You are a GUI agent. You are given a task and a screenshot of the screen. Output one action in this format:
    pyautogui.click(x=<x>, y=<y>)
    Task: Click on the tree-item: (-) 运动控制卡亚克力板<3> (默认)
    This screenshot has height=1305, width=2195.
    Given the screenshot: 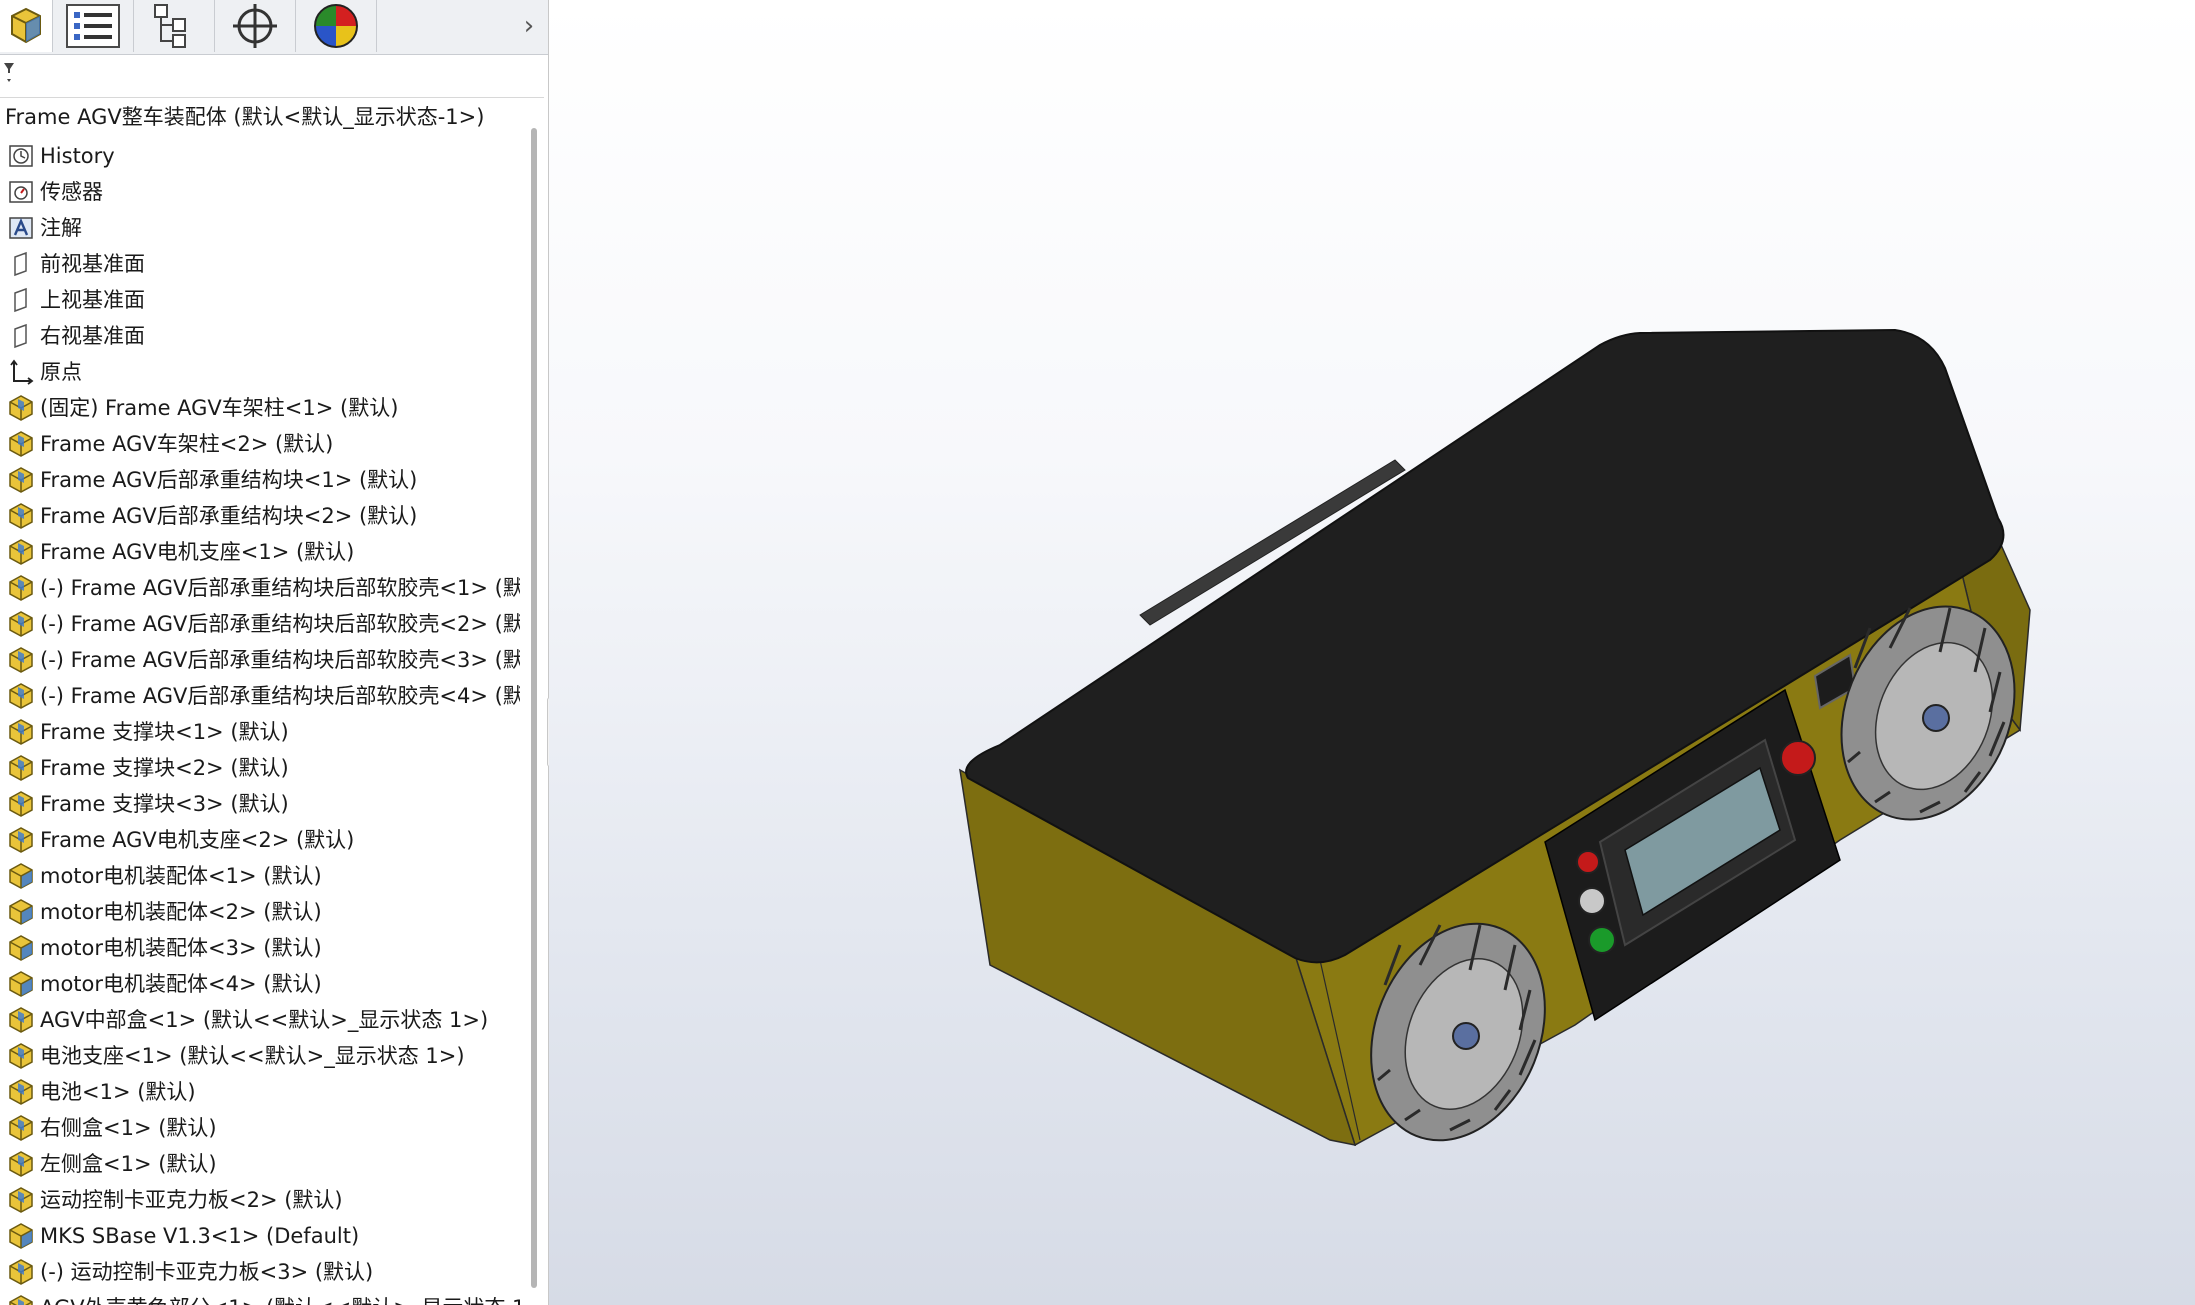 What is the action you would take?
    pyautogui.click(x=260, y=1272)
    